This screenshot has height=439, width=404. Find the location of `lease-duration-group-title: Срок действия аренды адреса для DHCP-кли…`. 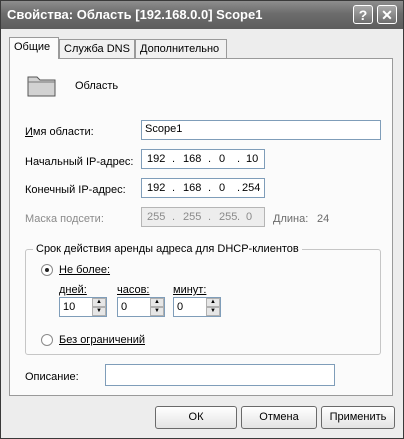

lease-duration-group-title: Срок действия аренды адреса для DHCP-кли… is located at coordinates (167, 249).